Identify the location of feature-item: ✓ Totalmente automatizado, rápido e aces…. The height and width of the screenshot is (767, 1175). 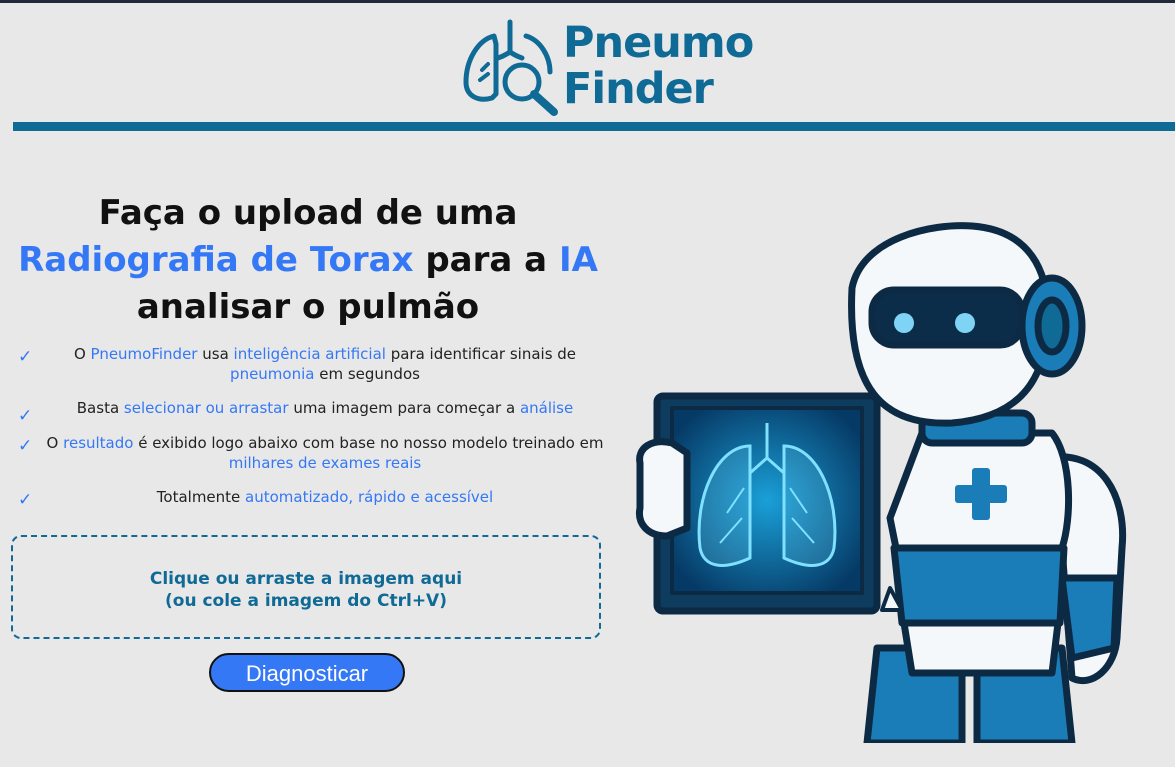
(310, 502).